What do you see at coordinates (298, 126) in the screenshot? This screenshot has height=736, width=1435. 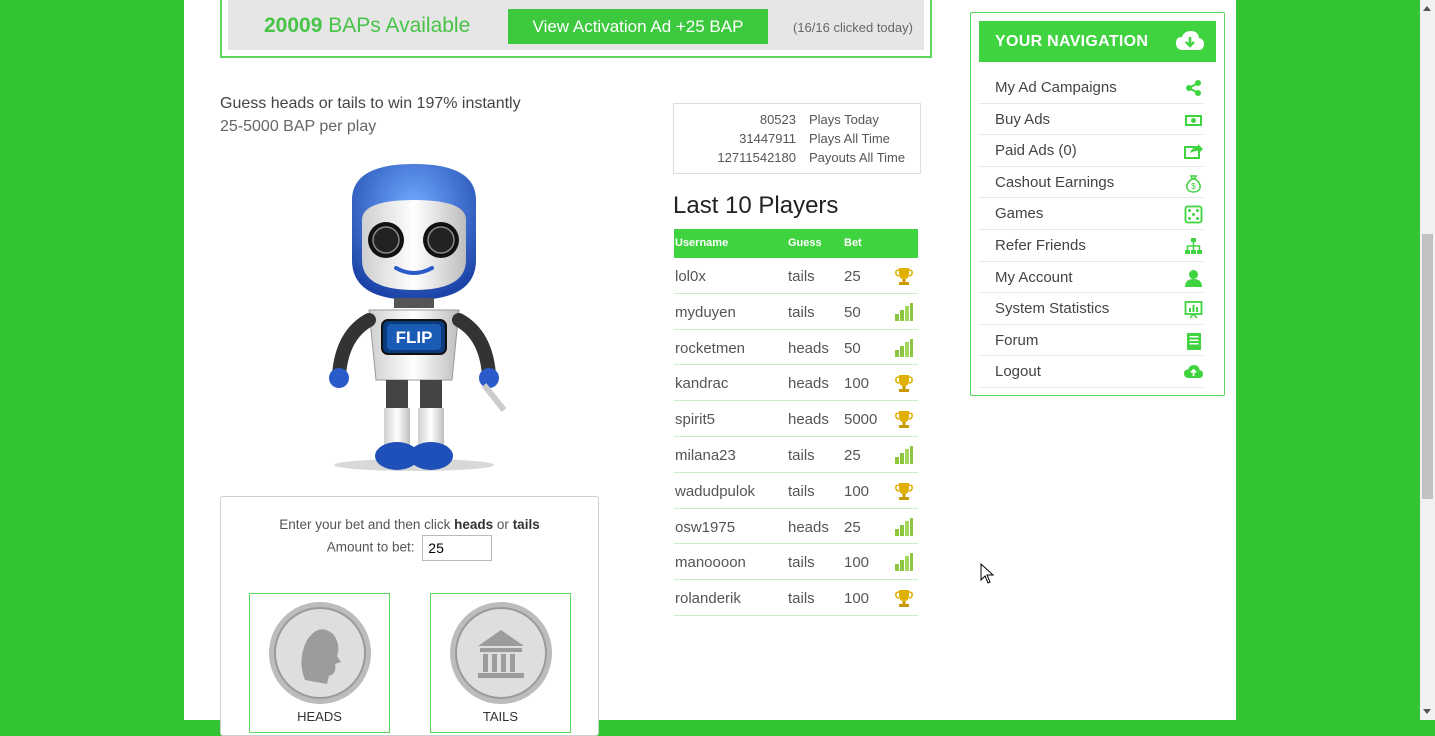 I see `bet-range-text: 25-5000 BAP per play` at bounding box center [298, 126].